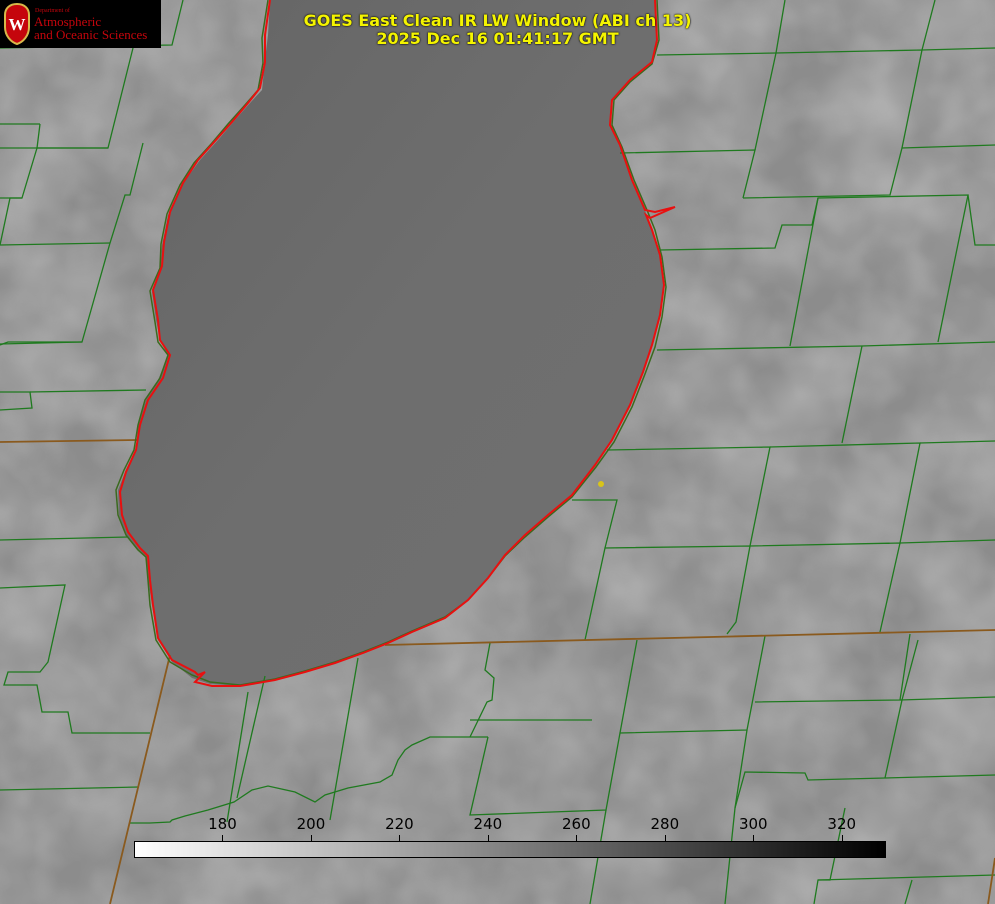 The height and width of the screenshot is (904, 995). What do you see at coordinates (497, 20) in the screenshot?
I see `image-title: GOES East Clean IR LW Window (ABI ch 13)` at bounding box center [497, 20].